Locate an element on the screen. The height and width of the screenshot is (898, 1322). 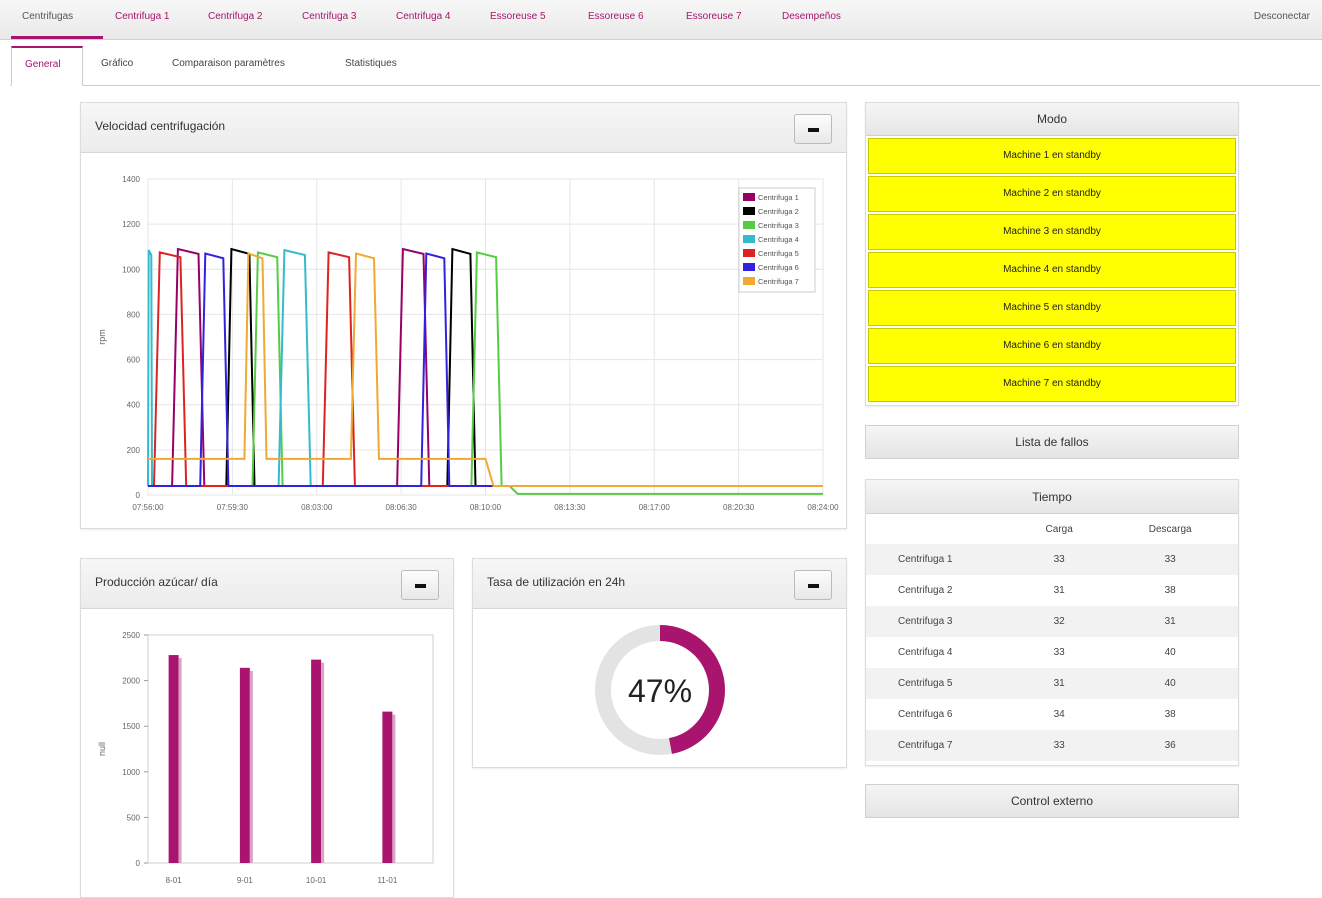
y-tick-label: 800 is located at coordinates (134, 314).